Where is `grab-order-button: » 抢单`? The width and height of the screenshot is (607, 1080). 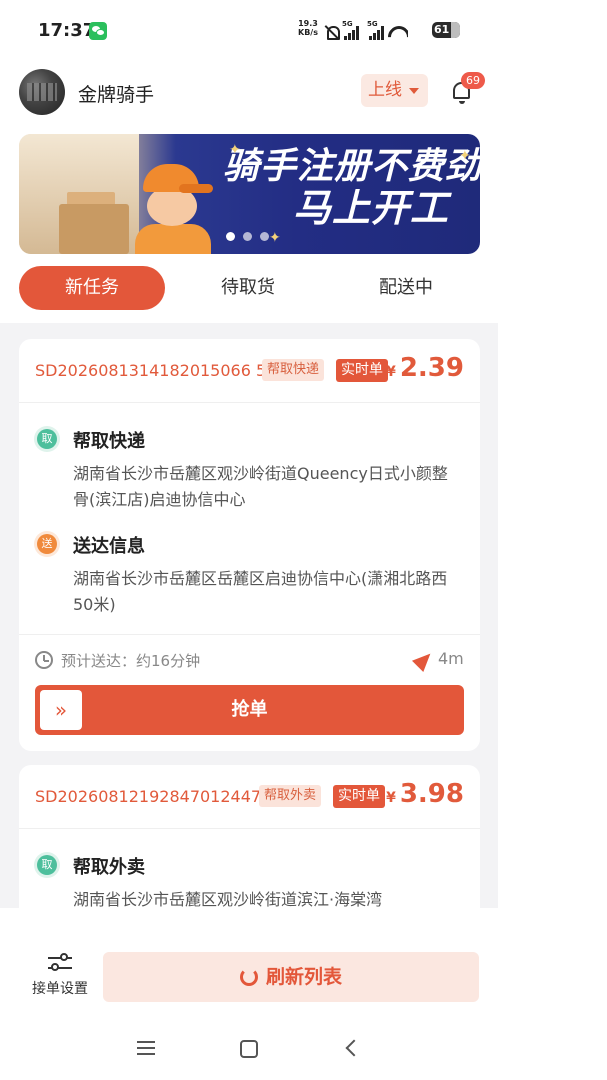
grab-order-button: » 抢单 is located at coordinates (249, 710).